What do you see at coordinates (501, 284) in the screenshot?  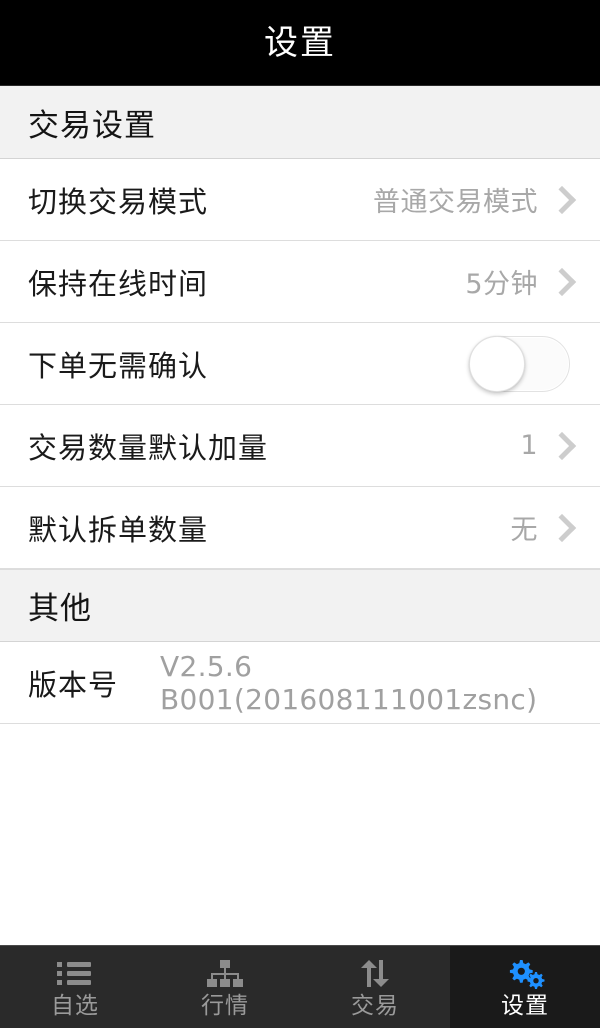 I see `row-value: 5分钟` at bounding box center [501, 284].